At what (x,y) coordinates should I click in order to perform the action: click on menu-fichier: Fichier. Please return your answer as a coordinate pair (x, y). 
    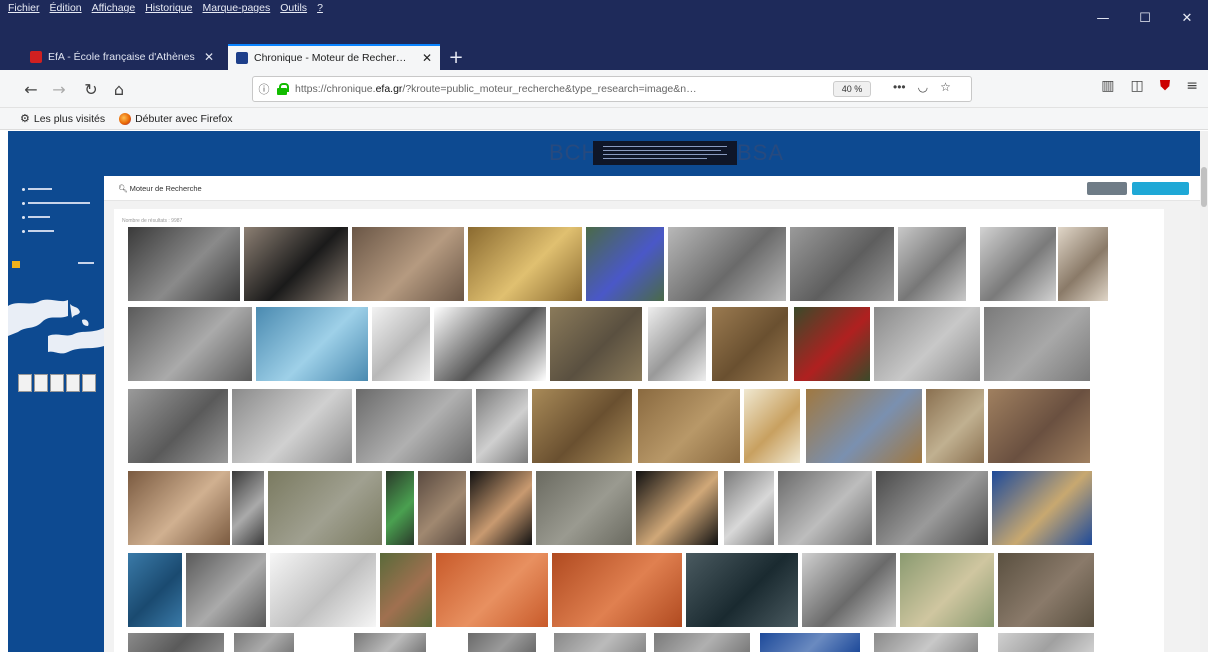
    Looking at the image, I should click on (24, 10).